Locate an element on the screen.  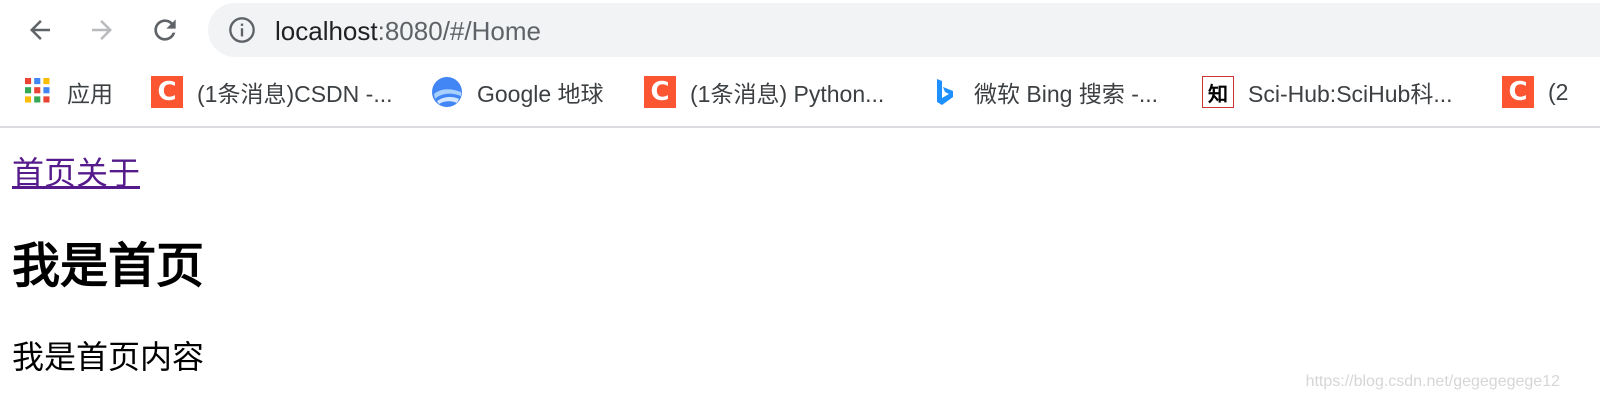
reload-button is located at coordinates (165, 30).